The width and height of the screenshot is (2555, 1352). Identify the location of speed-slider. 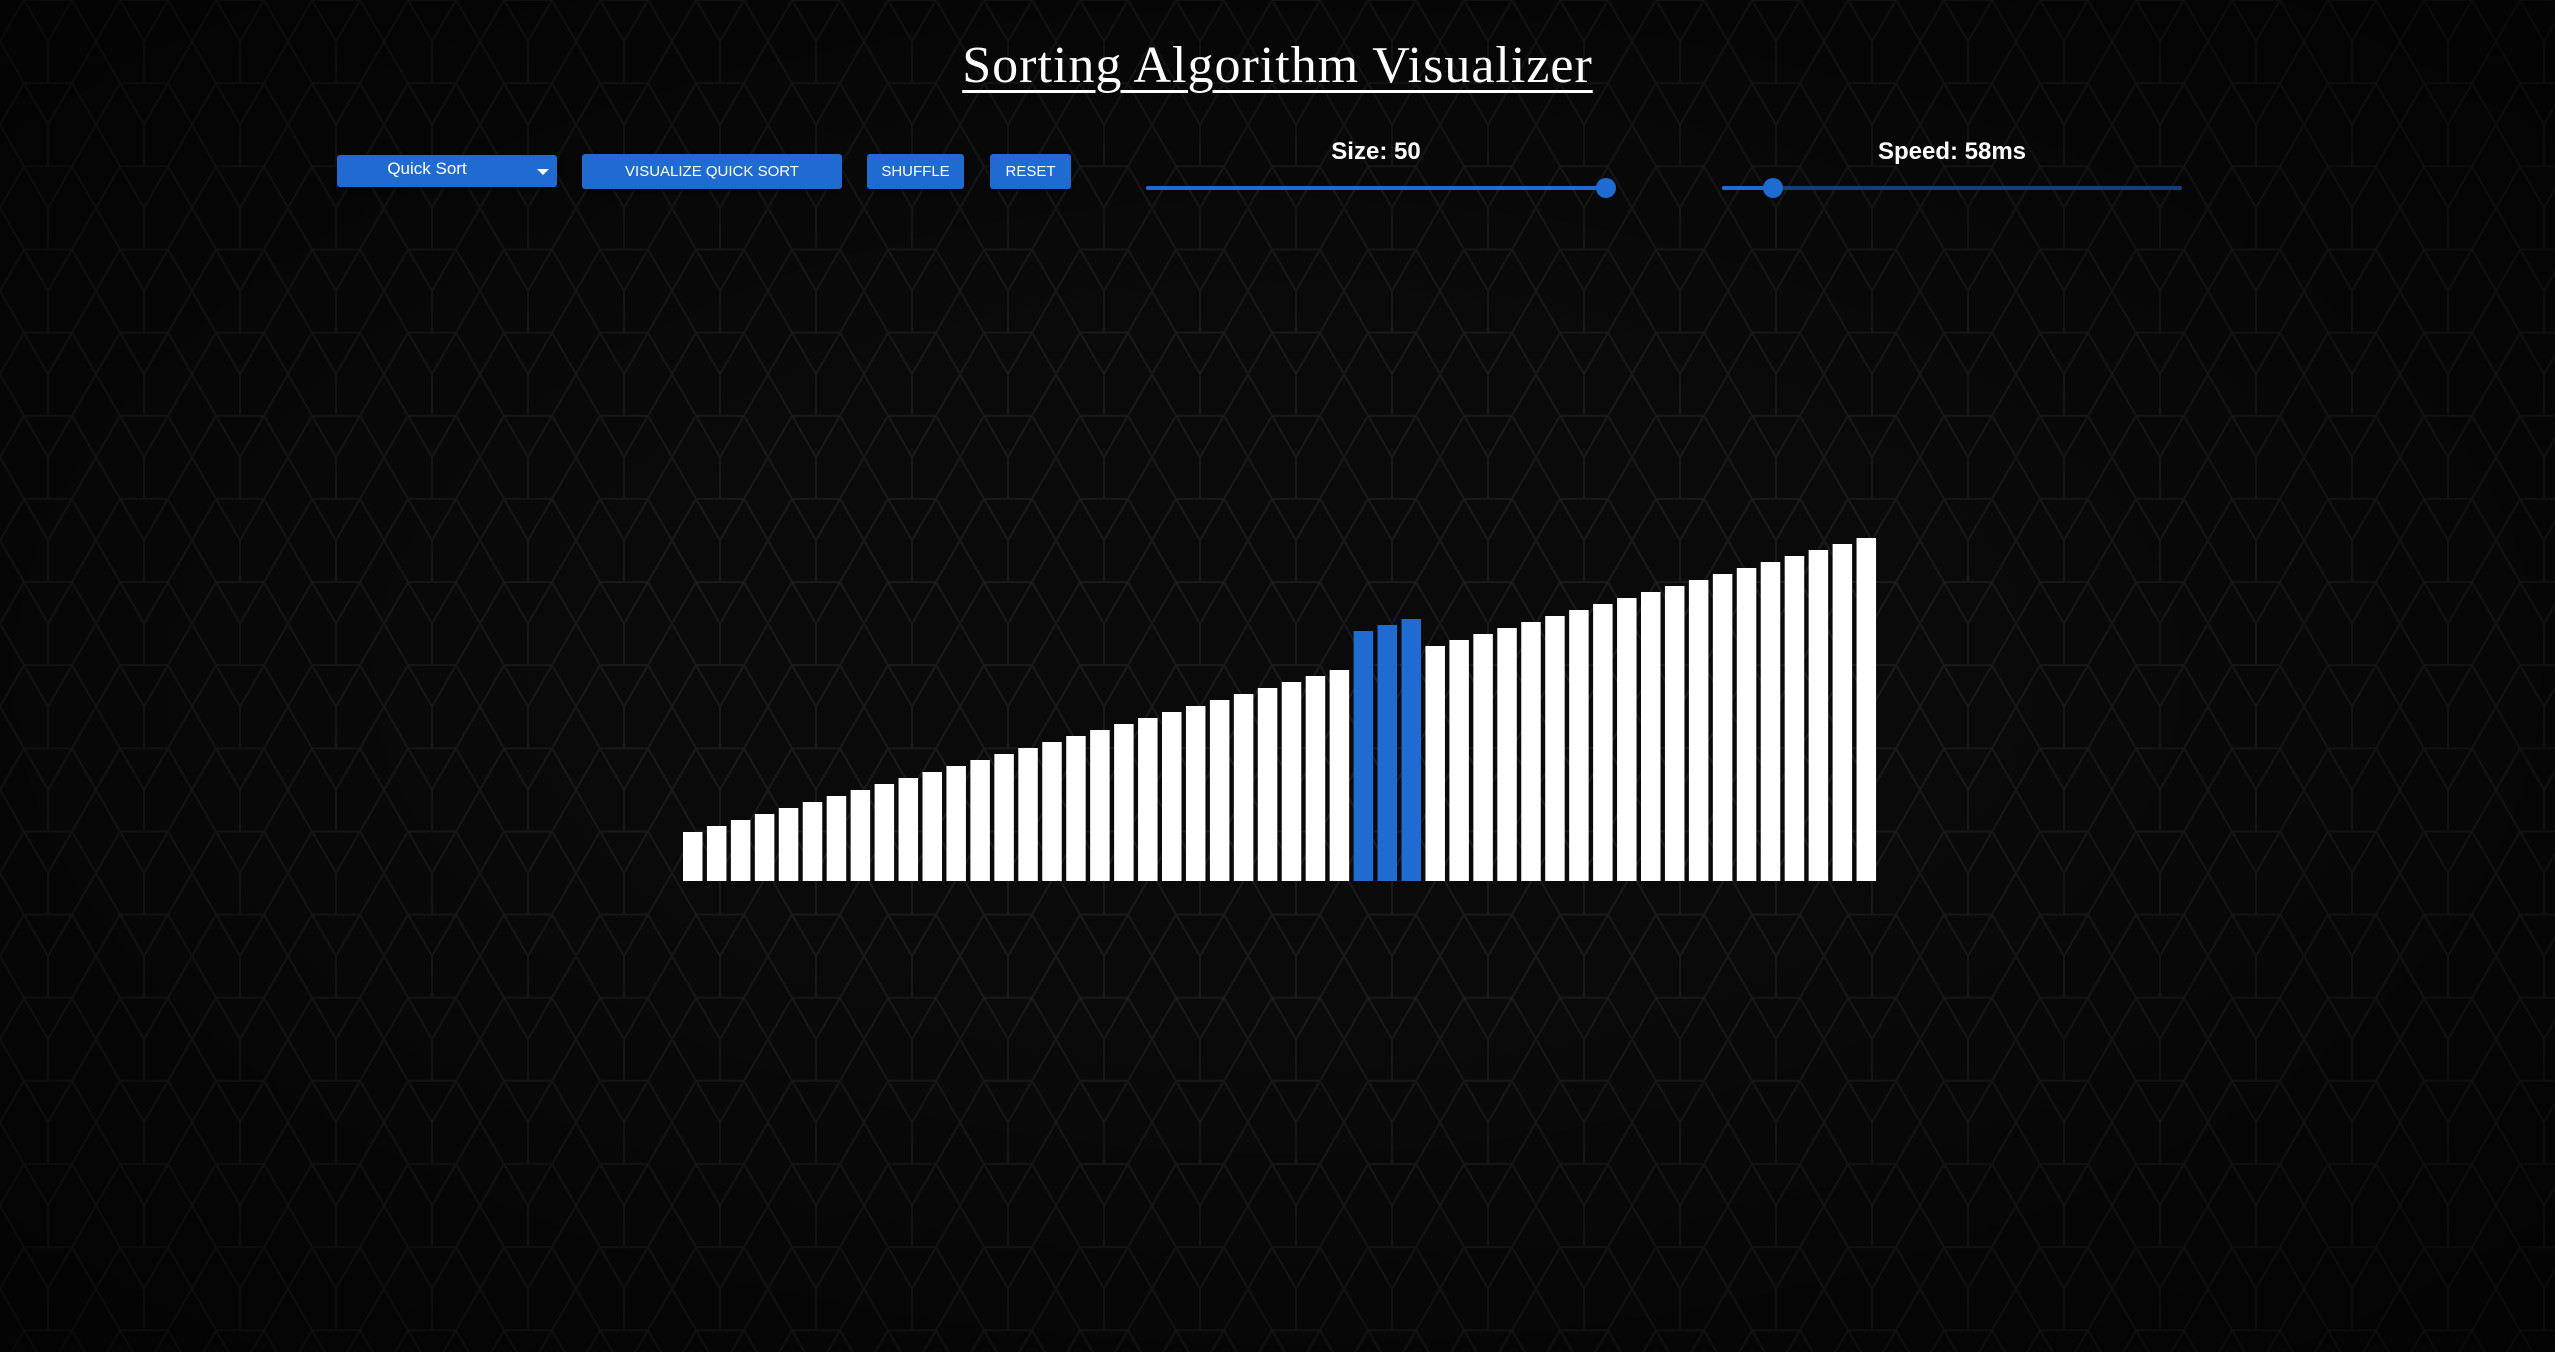
(1952, 188).